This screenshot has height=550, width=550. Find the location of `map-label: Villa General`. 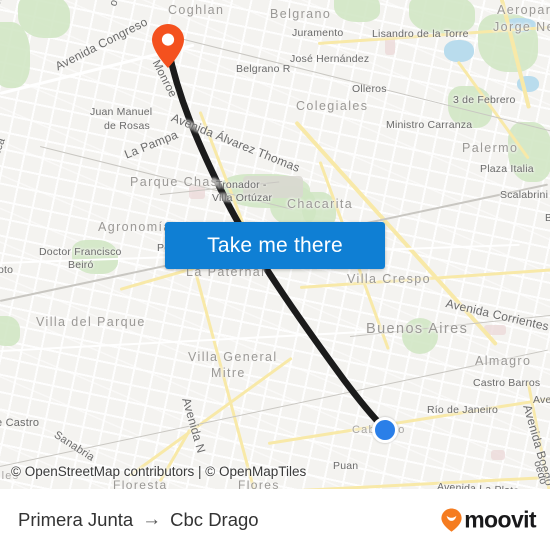

map-label: Villa General is located at coordinates (233, 357).